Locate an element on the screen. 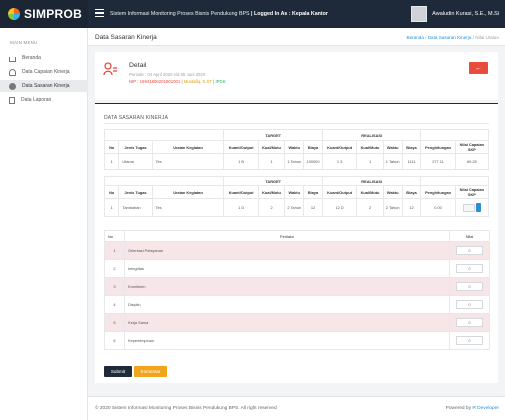 This screenshot has width=505, height=420. nilai-input-integritas: 0 is located at coordinates (469, 268).